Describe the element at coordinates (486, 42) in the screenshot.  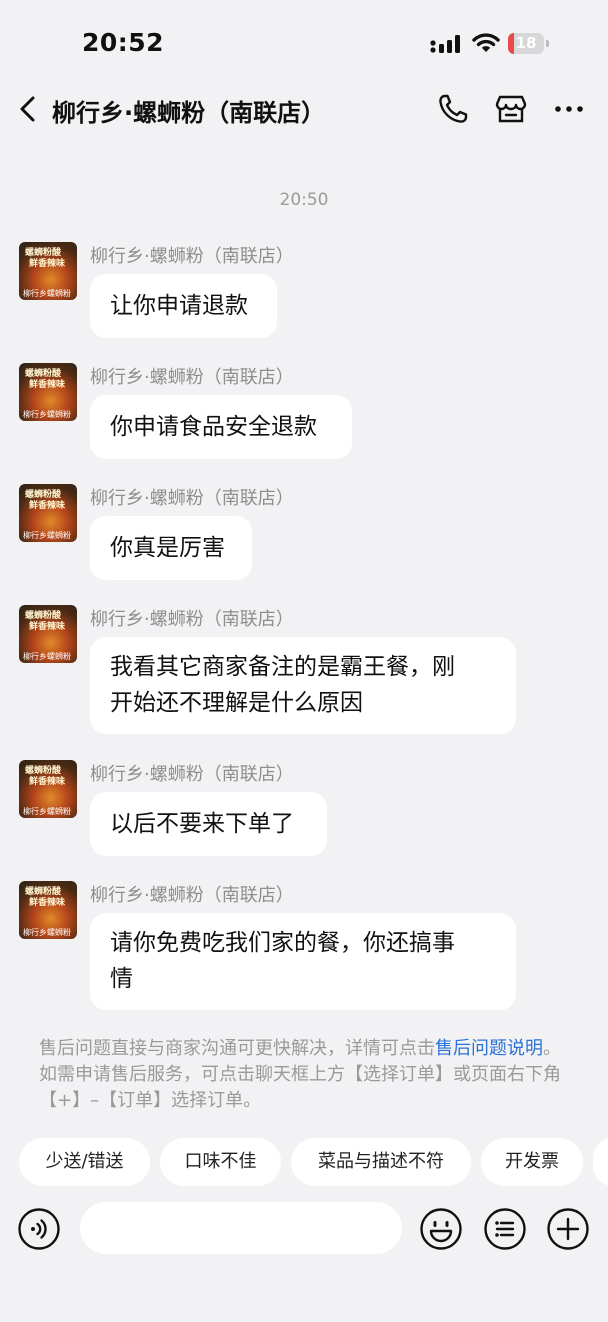
I see `wifi-icon` at that location.